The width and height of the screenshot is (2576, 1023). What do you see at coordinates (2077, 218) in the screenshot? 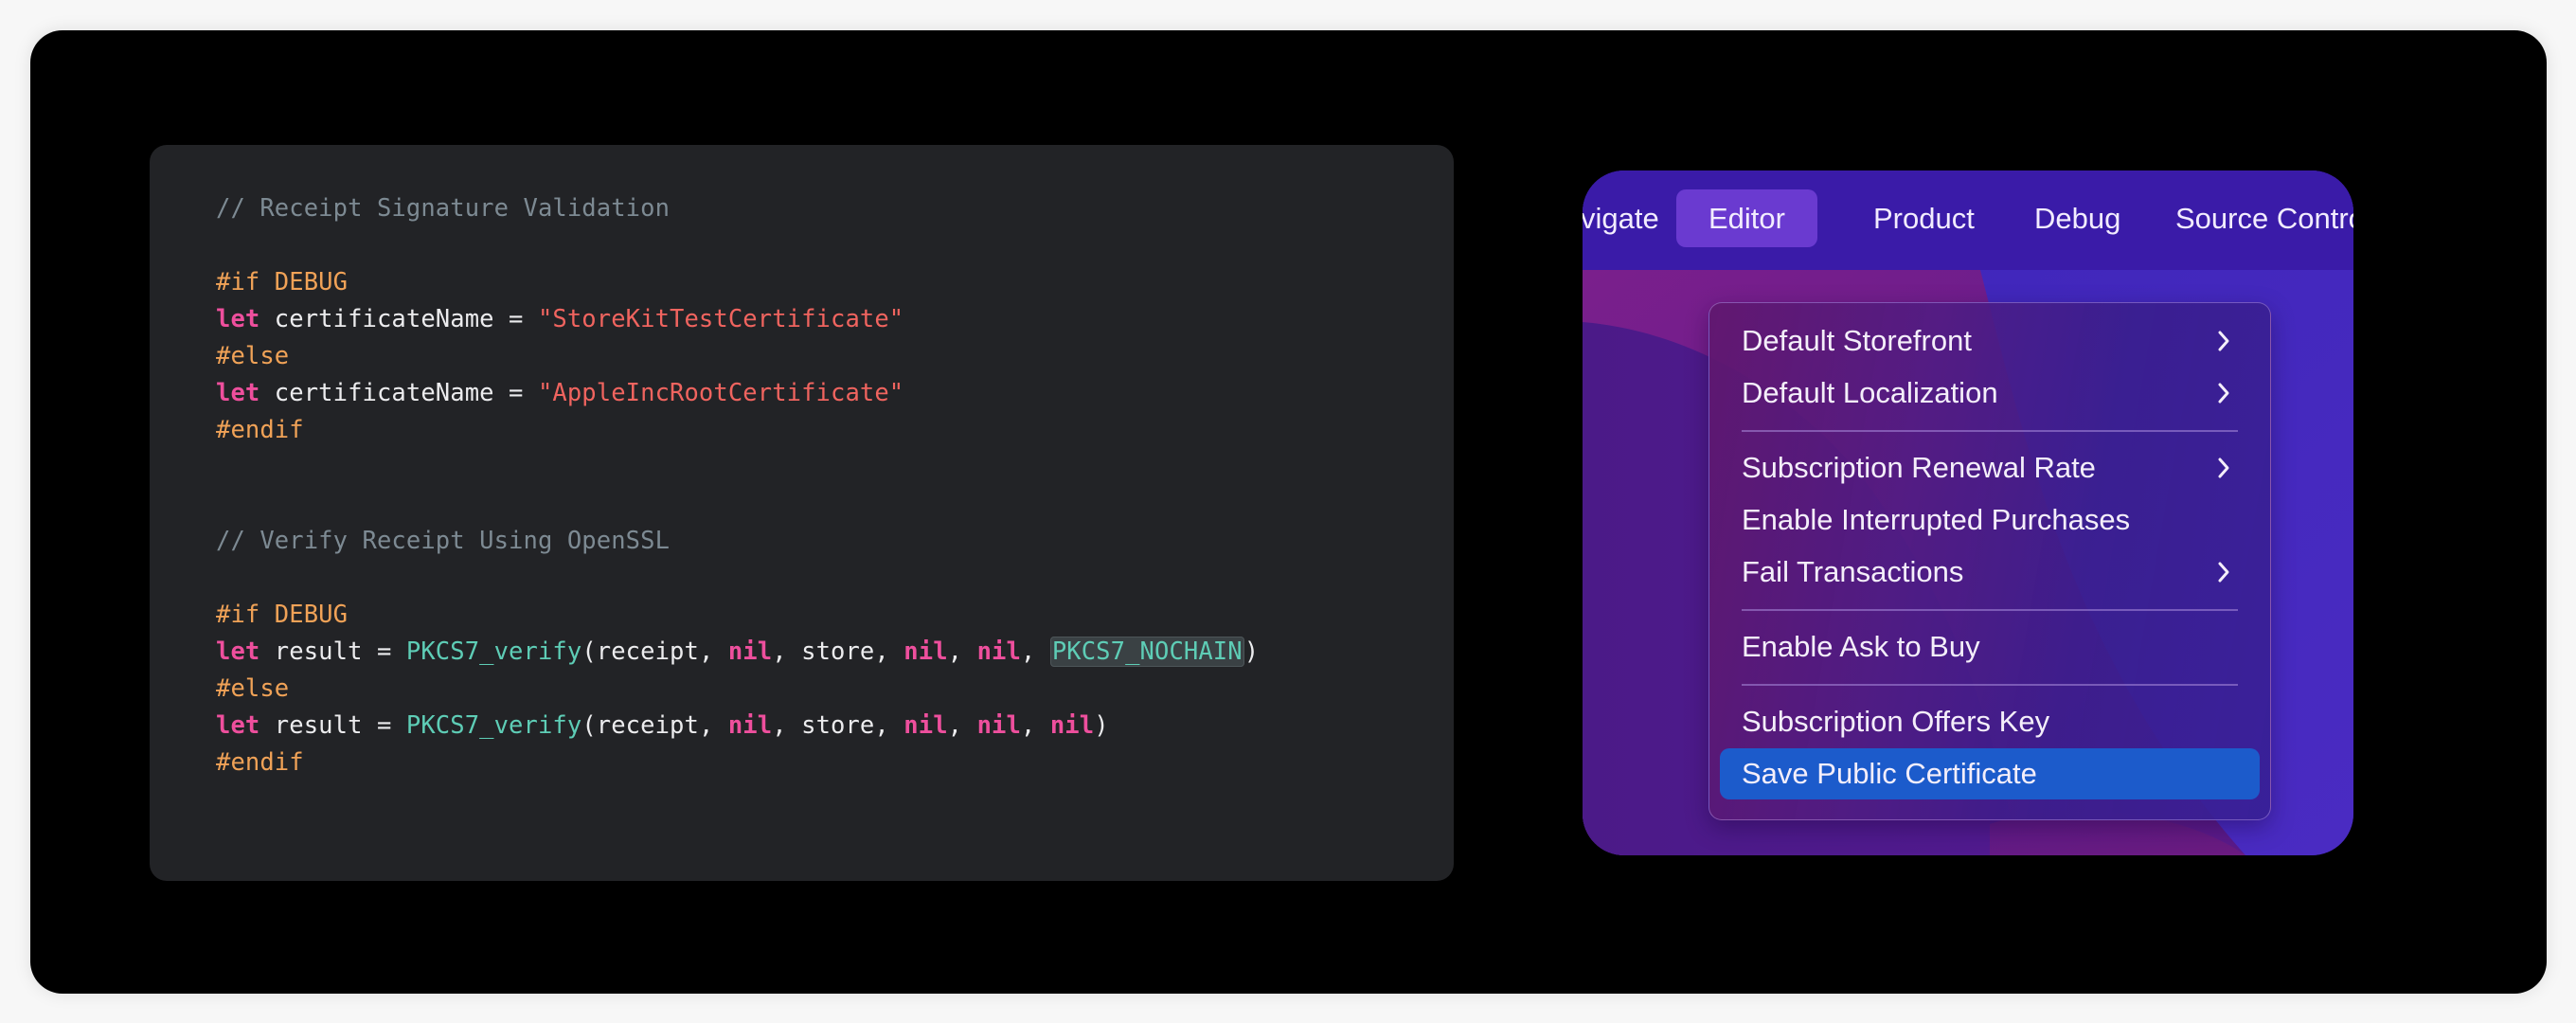
I see `menubar-item-debug: Debug` at bounding box center [2077, 218].